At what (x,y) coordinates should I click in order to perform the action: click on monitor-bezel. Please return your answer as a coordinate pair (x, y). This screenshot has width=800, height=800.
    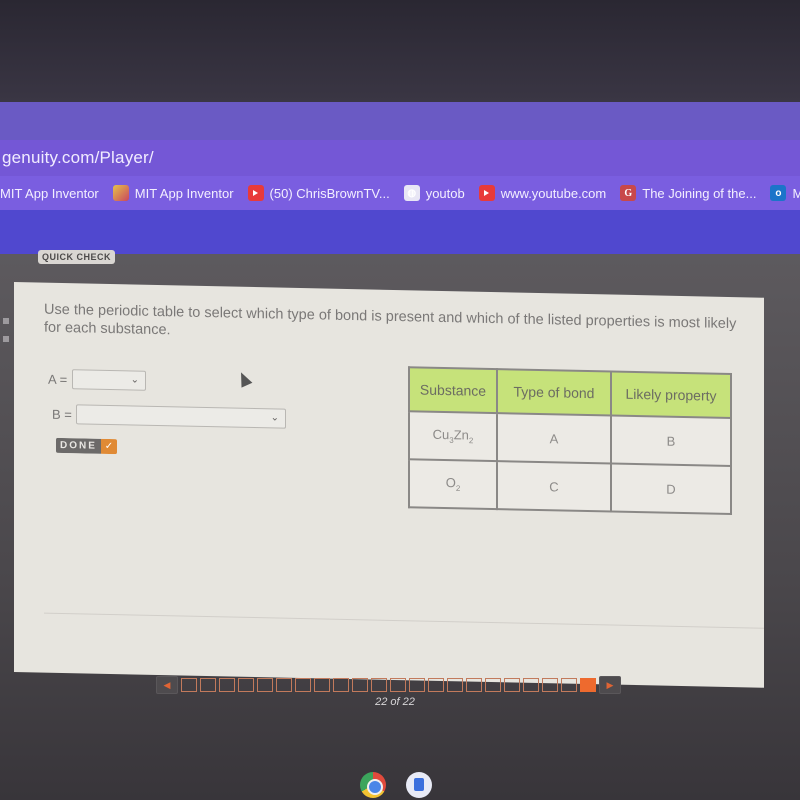
    Looking at the image, I should click on (400, 51).